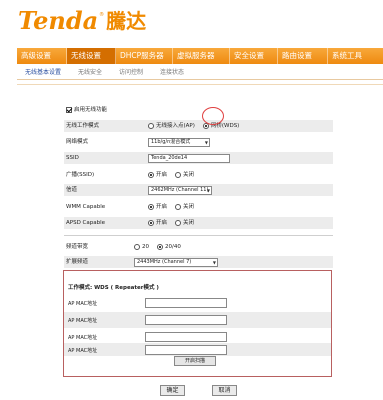 This screenshot has width=383, height=400. Describe the element at coordinates (198, 110) in the screenshot. I see `enable-wireless-row: 启用无线功能` at that location.